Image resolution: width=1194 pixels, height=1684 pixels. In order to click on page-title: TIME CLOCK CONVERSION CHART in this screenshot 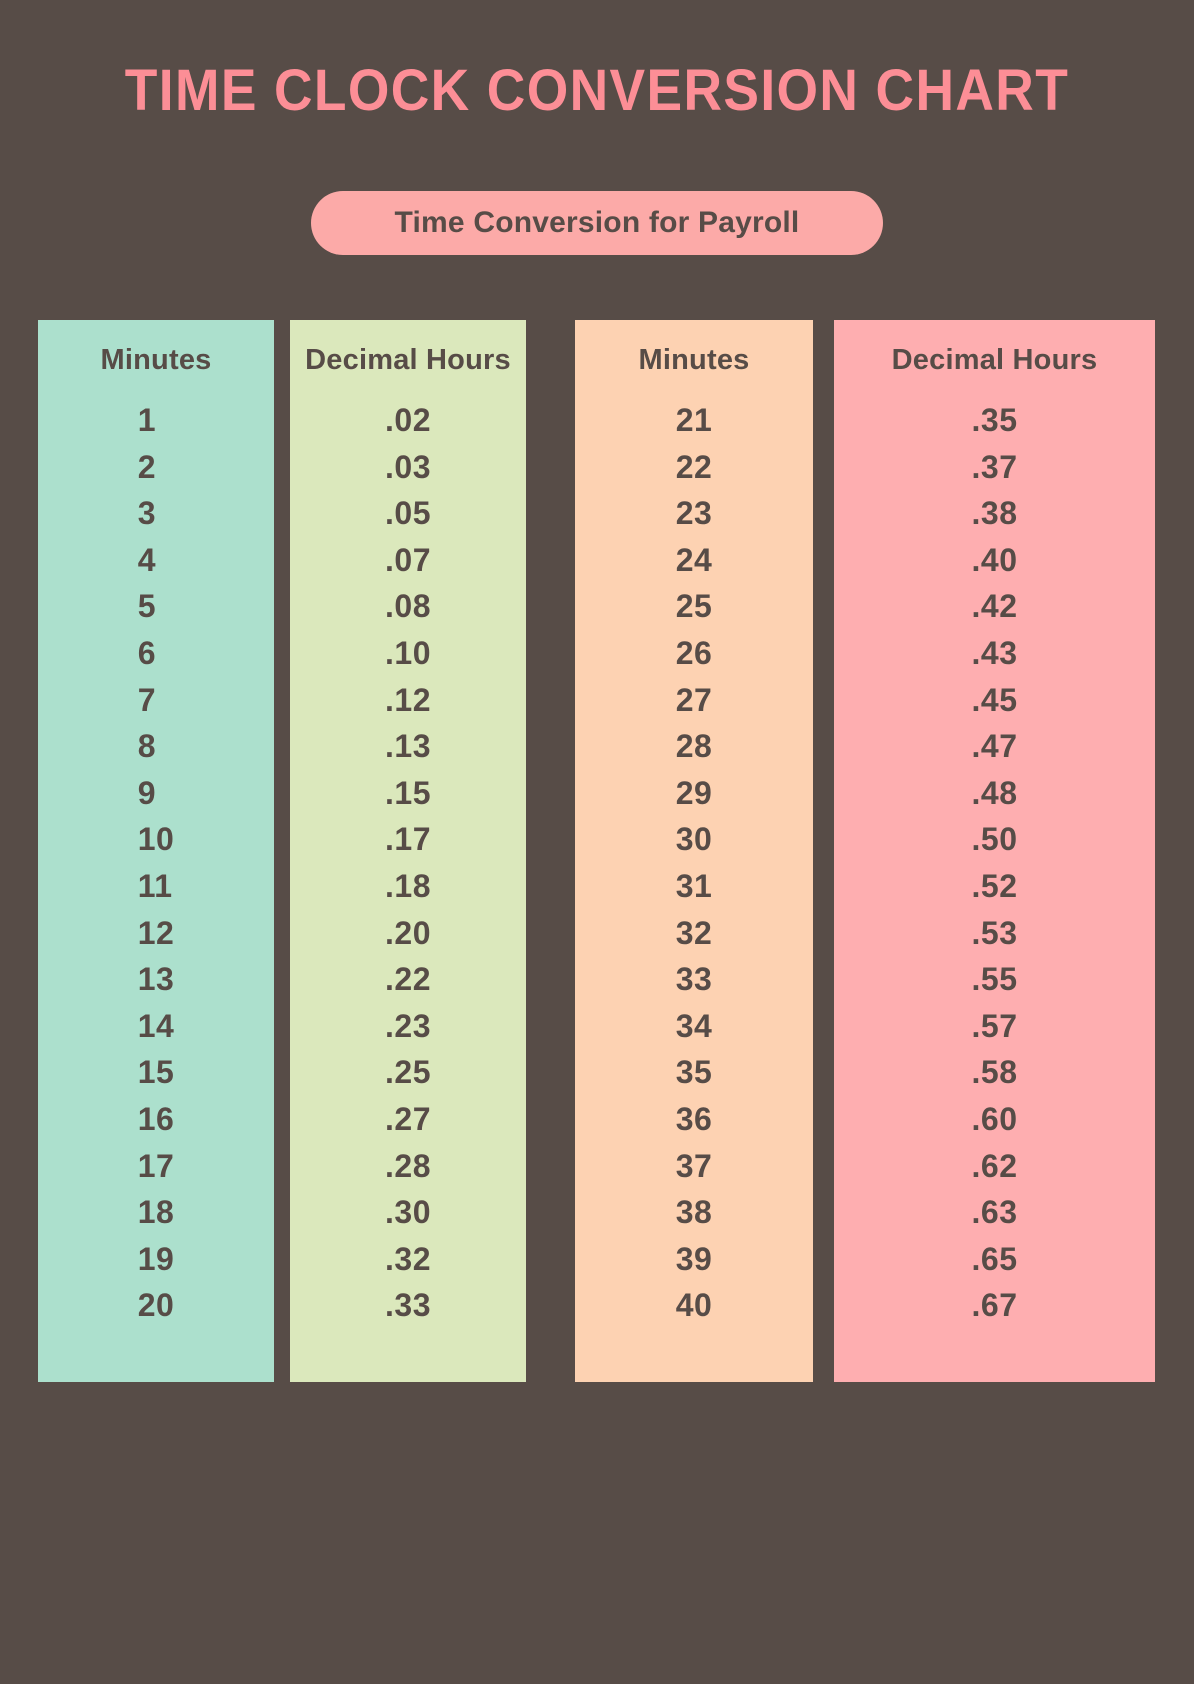, I will do `click(597, 90)`.